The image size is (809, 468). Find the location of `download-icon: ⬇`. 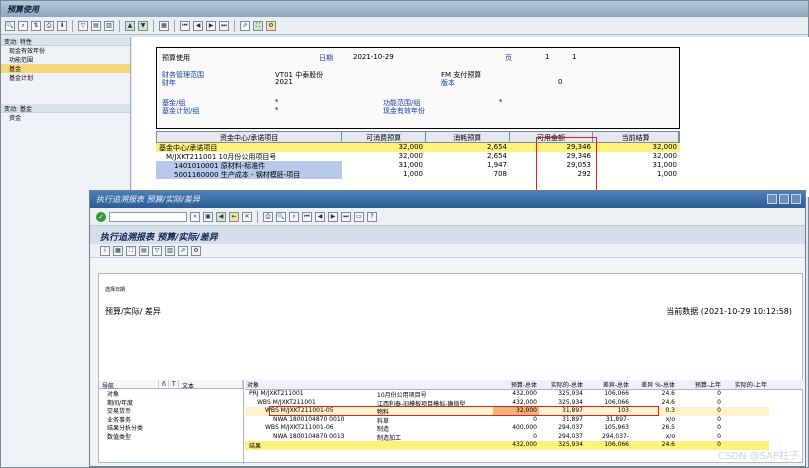

download-icon: ⬇ is located at coordinates (62, 25).